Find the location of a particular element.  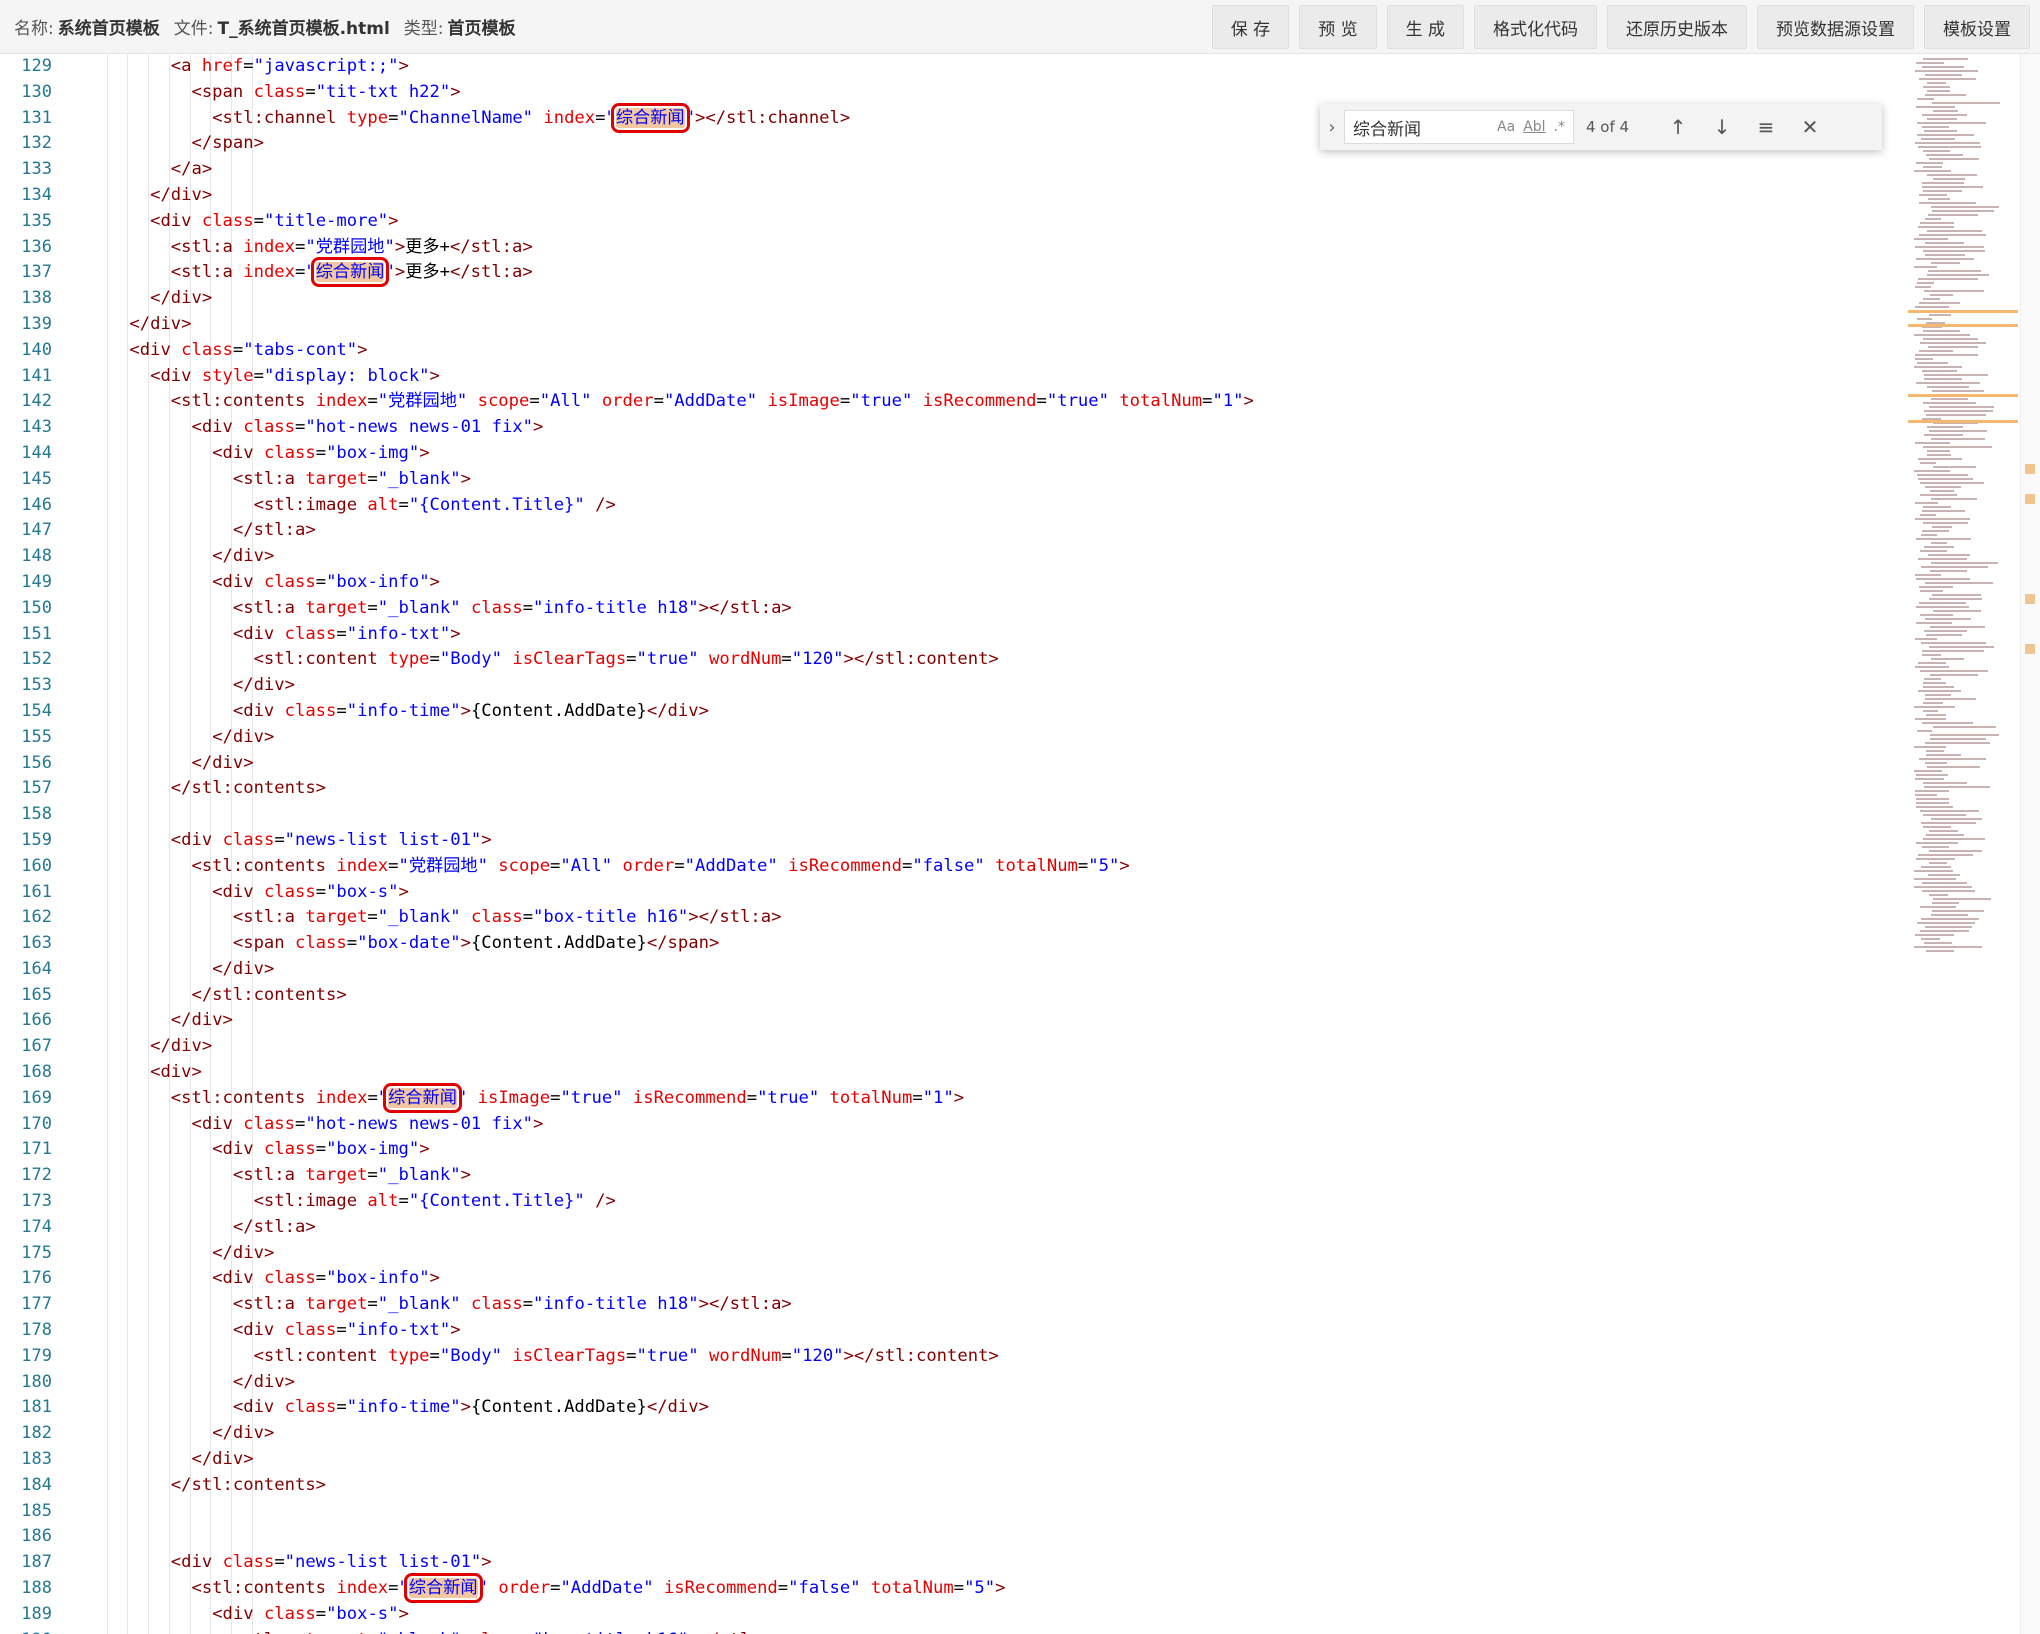

code-line: 158 is located at coordinates (950, 815).